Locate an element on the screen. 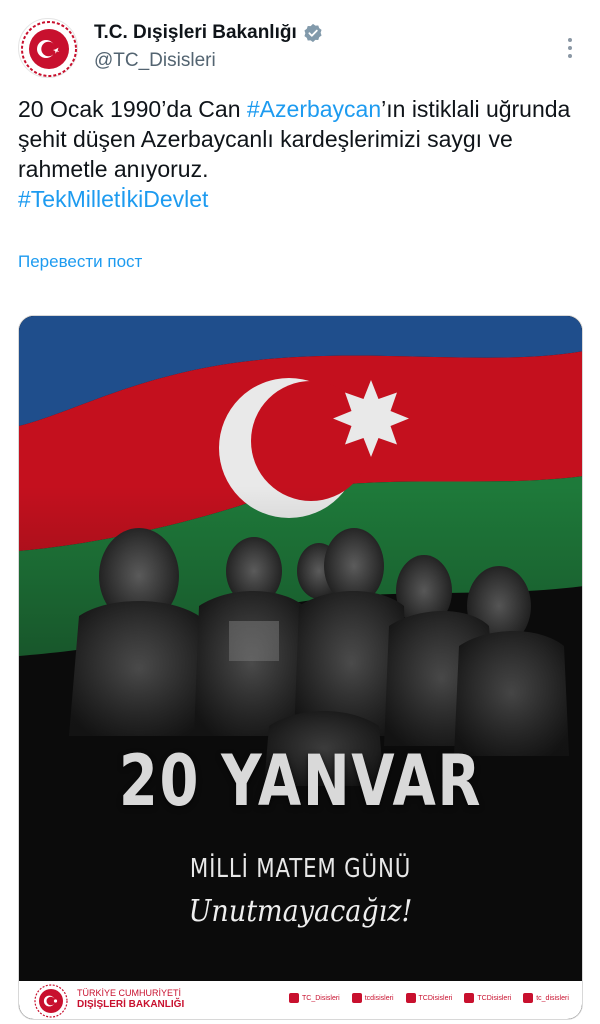 This screenshot has height=1024, width=600. social-youtube: TCDisisleri is located at coordinates (487, 998).